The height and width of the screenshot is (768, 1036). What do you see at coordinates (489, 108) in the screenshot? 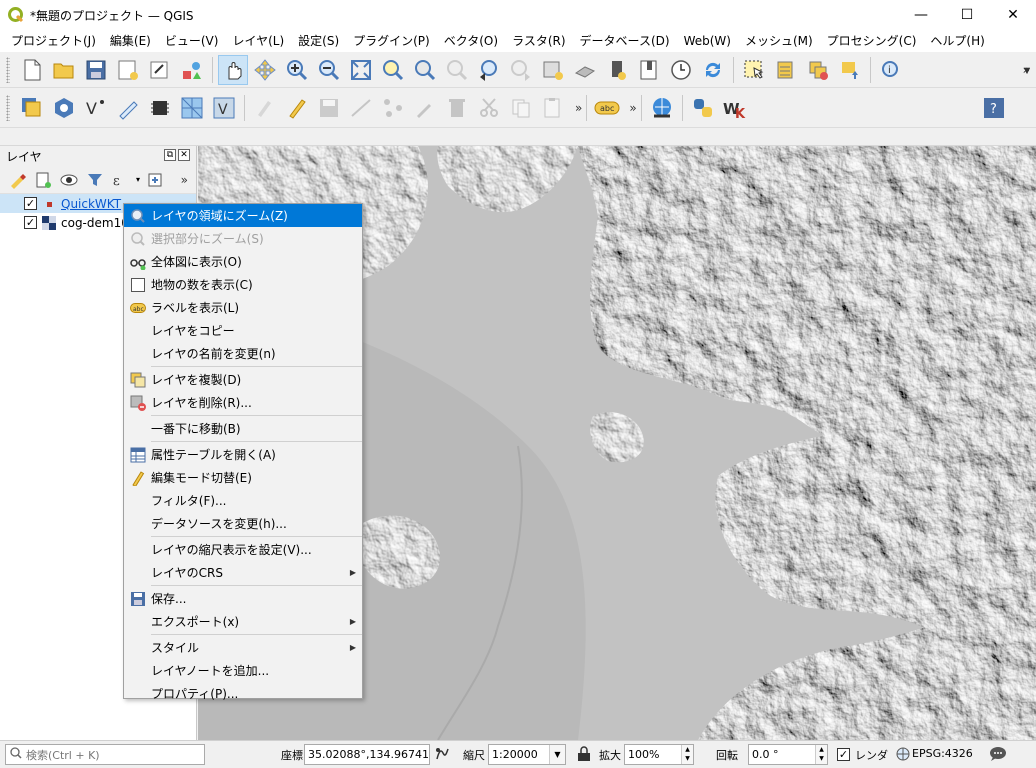
I see `cut-features-icon` at bounding box center [489, 108].